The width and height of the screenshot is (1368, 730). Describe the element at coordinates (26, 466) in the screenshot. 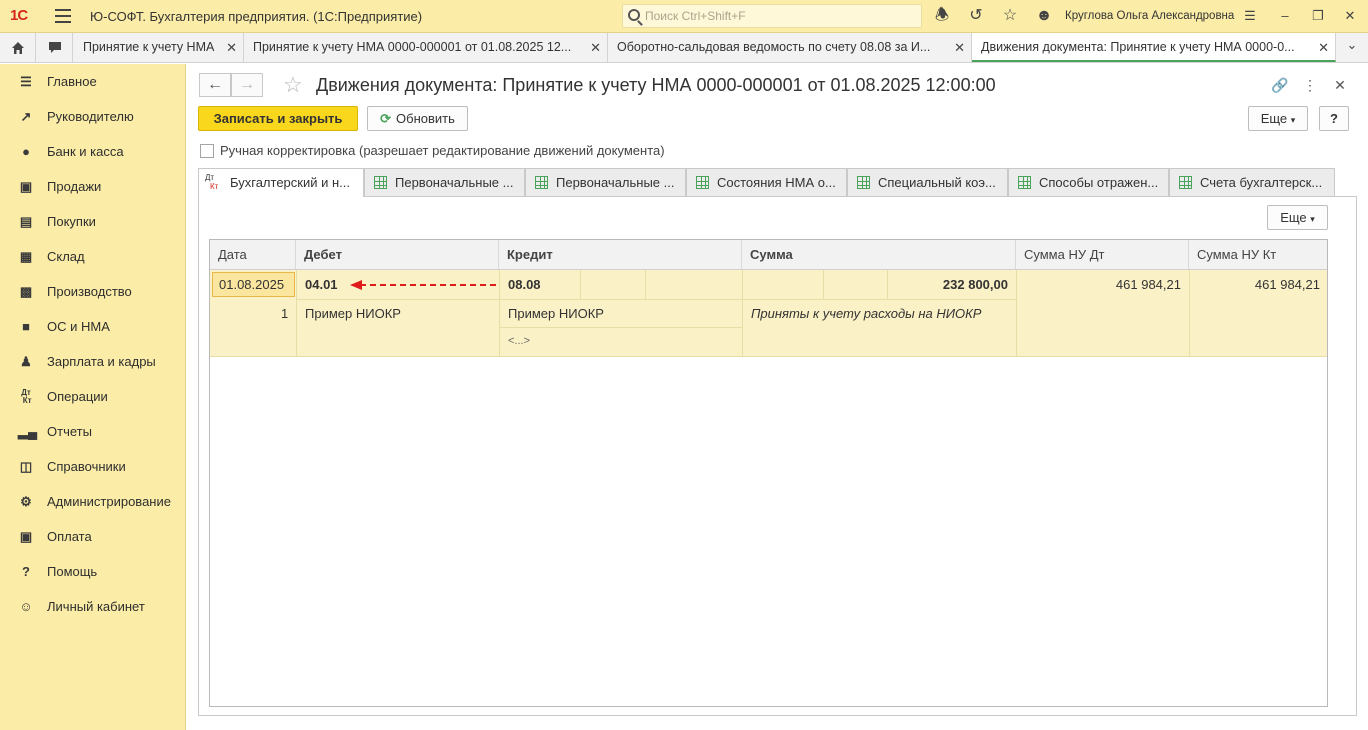

I see `book-icon: ◫` at that location.